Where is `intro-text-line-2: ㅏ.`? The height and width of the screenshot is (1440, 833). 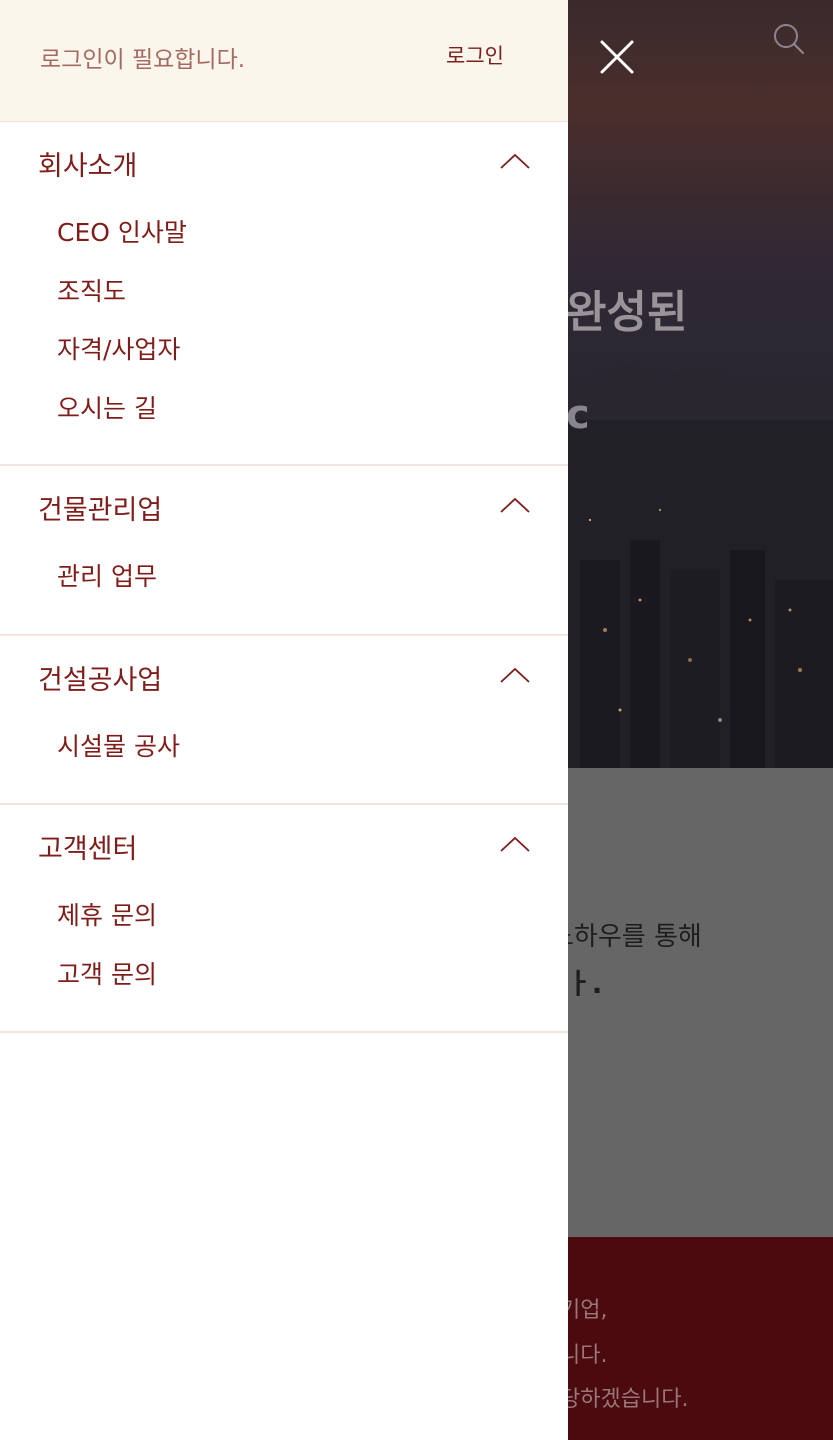
intro-text-line-2: ㅏ. is located at coordinates (584, 983).